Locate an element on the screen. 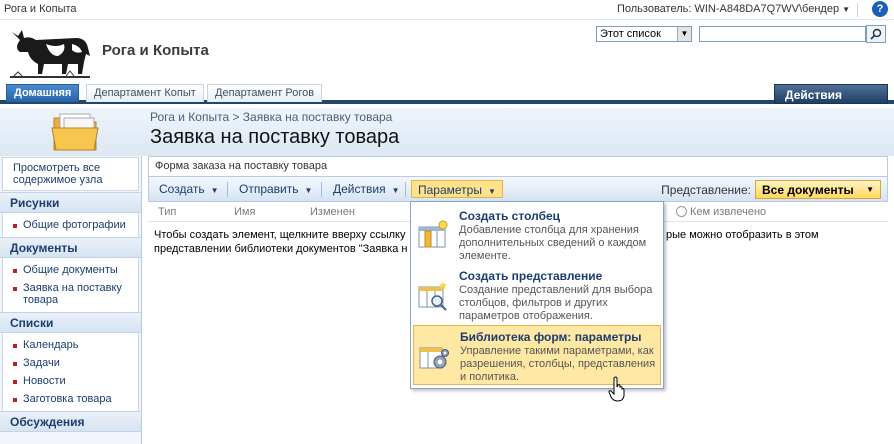  settings-menu: Параметры ▼ is located at coordinates (457, 189).